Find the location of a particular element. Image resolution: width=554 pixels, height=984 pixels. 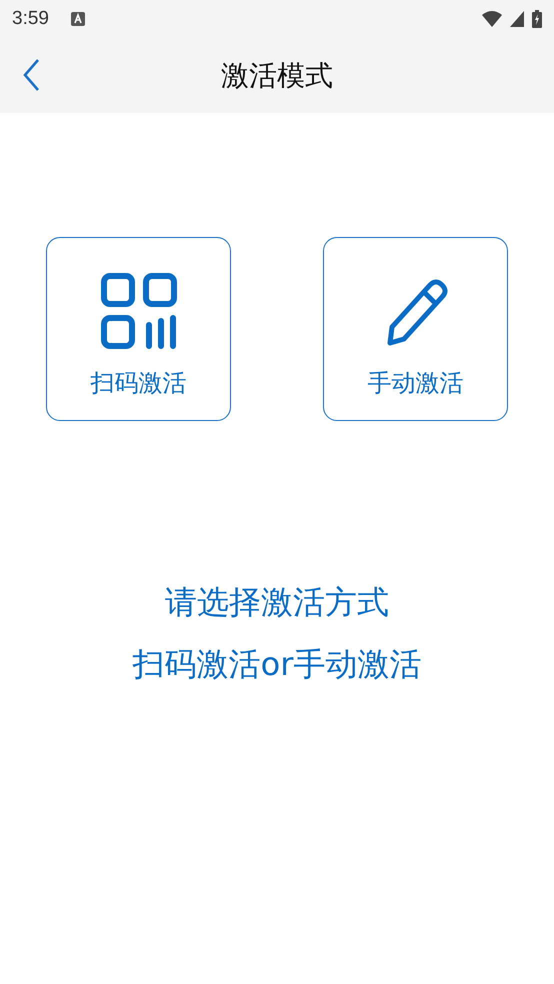

status-time: 3:59 is located at coordinates (30, 19).